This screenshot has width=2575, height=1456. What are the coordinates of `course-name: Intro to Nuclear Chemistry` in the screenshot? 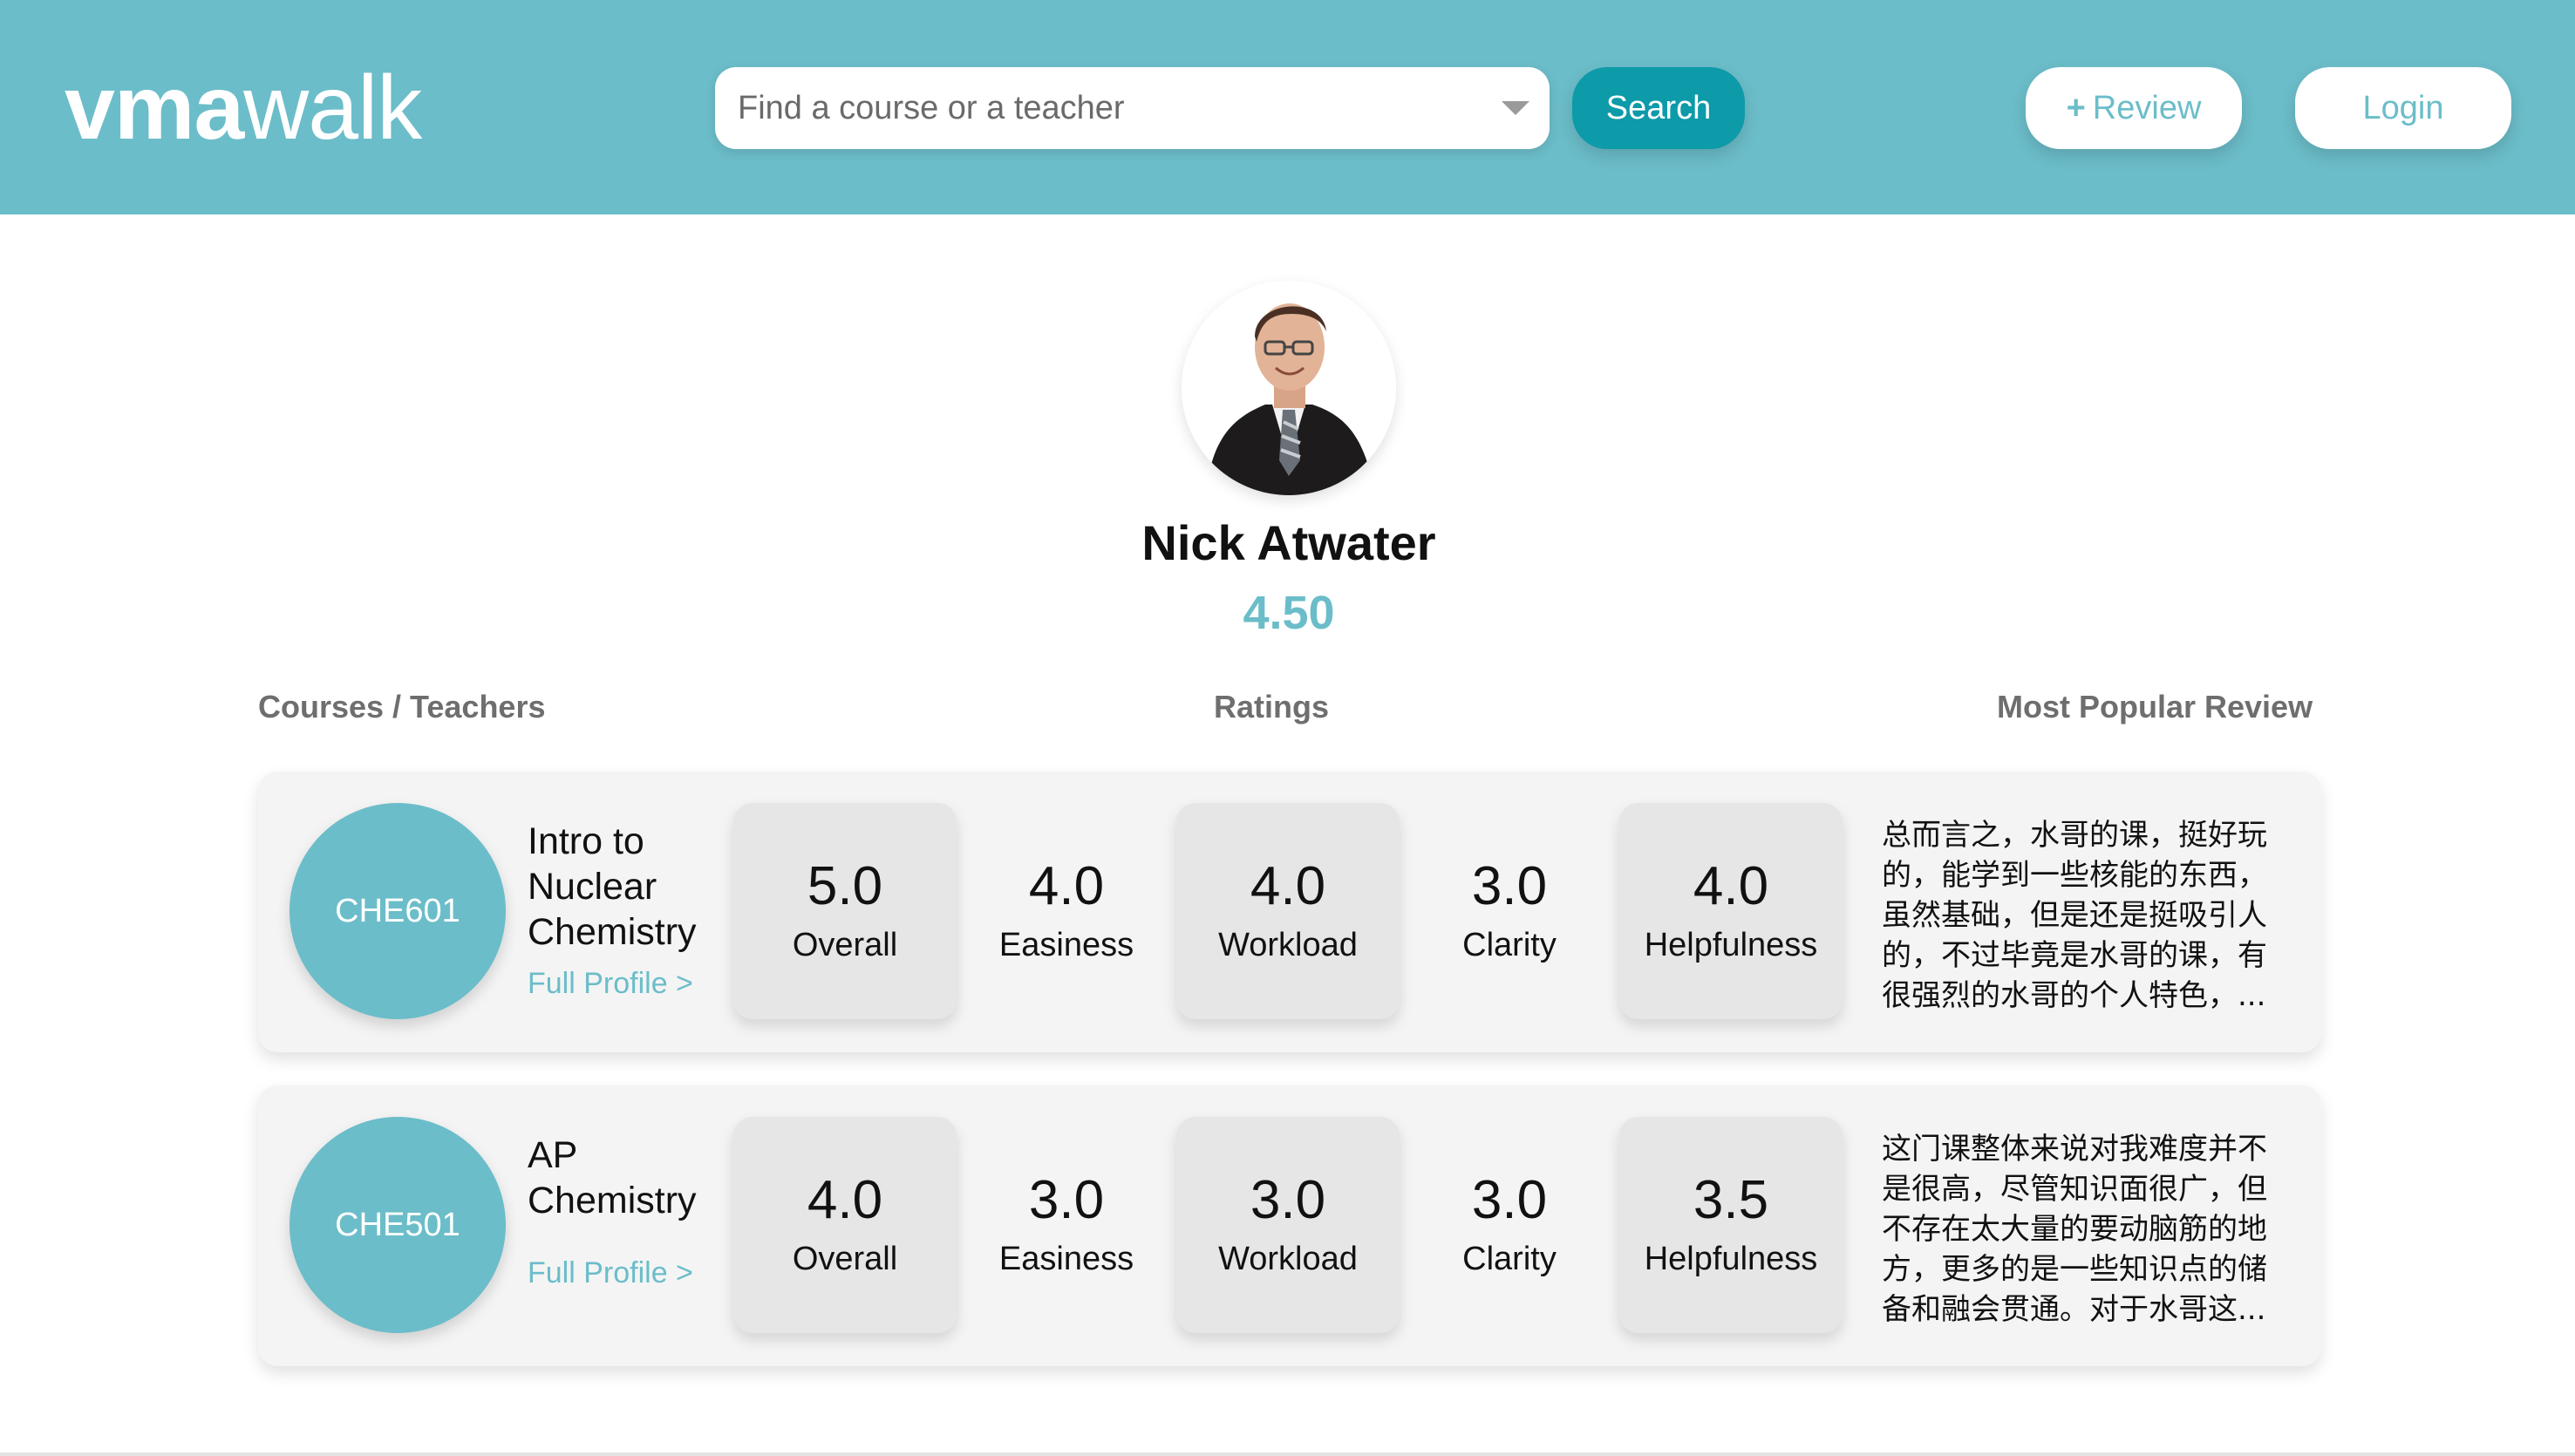 It's located at (612, 886).